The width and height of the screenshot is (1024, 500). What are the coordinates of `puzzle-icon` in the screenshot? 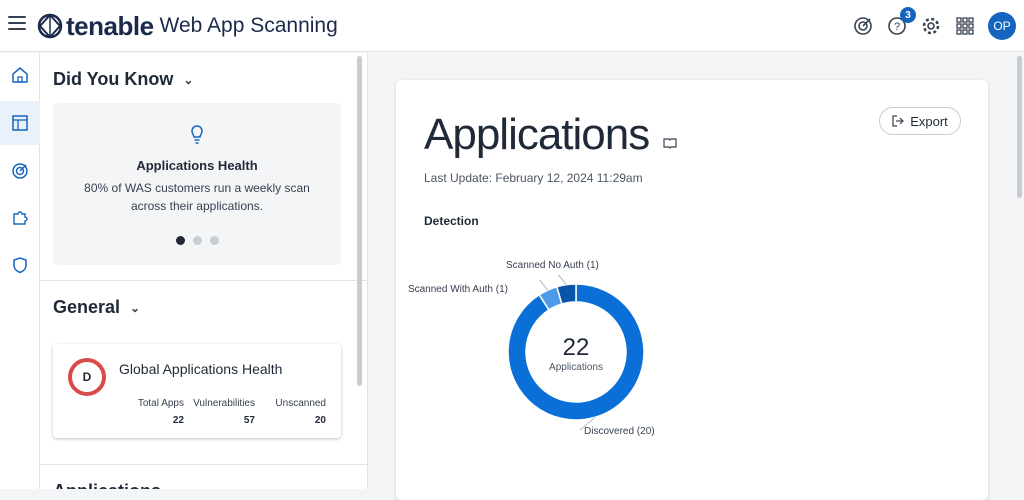 It's located at (20, 217).